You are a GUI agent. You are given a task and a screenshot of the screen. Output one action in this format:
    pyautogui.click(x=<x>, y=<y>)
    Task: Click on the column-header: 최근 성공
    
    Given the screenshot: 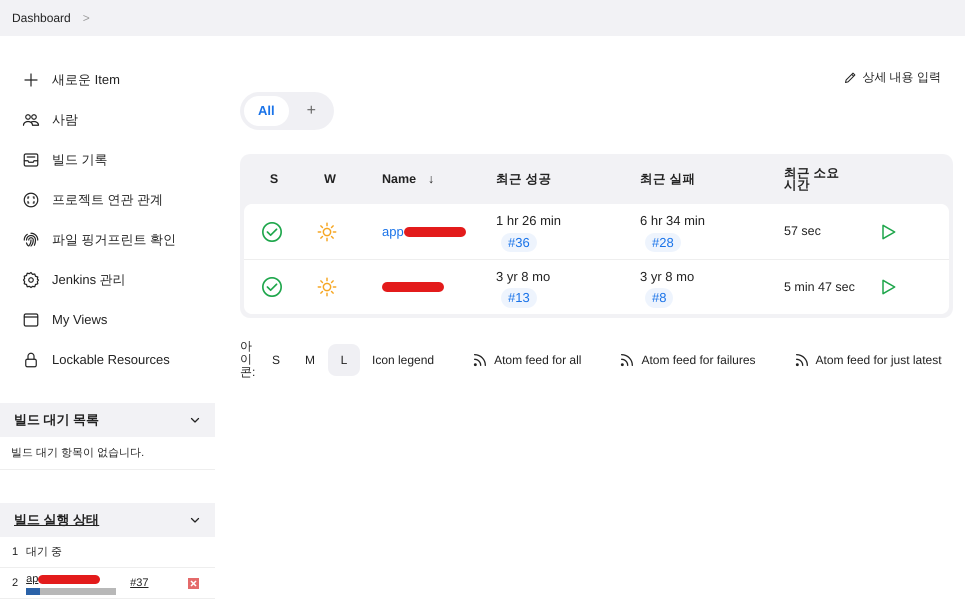 What is the action you would take?
    pyautogui.click(x=524, y=179)
    